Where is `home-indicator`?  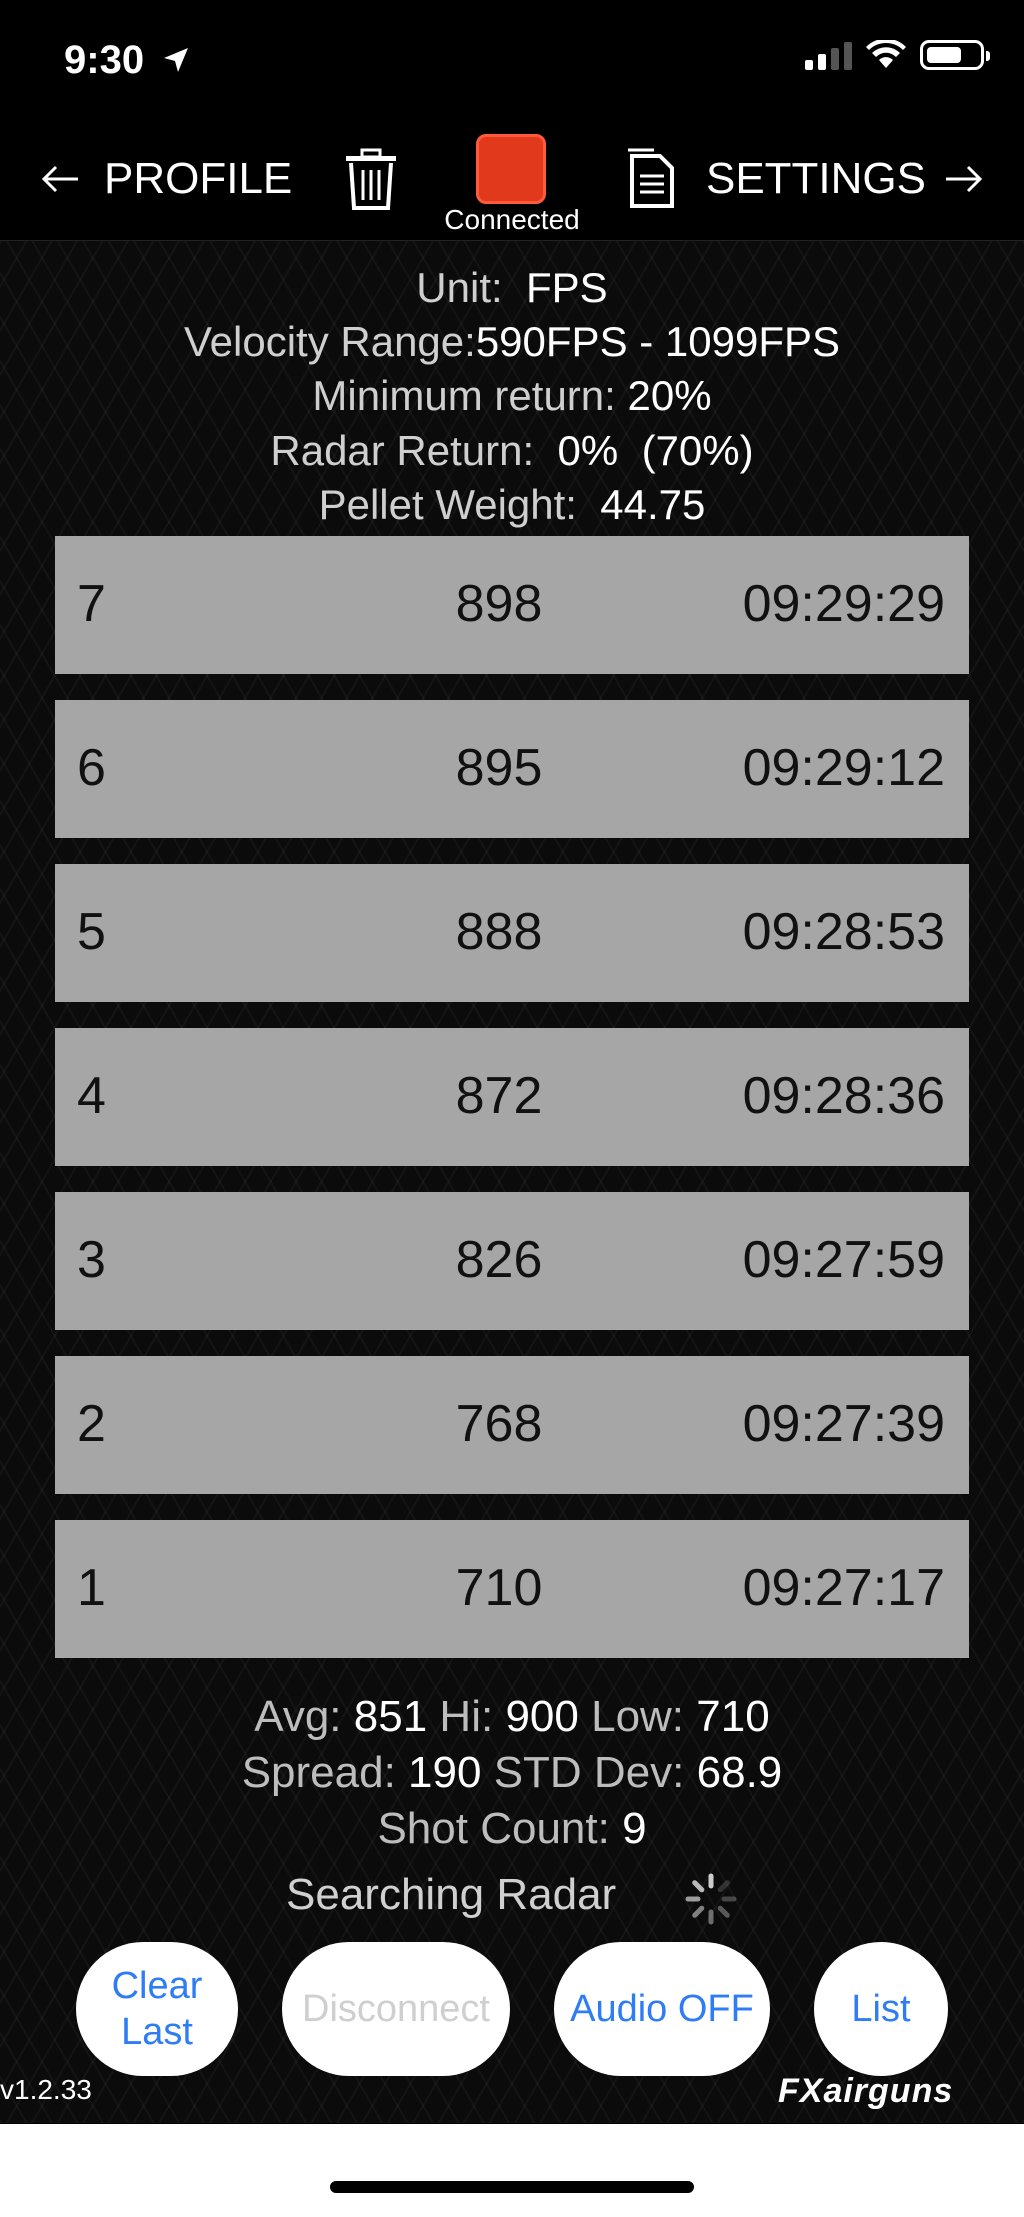
home-indicator is located at coordinates (512, 2187).